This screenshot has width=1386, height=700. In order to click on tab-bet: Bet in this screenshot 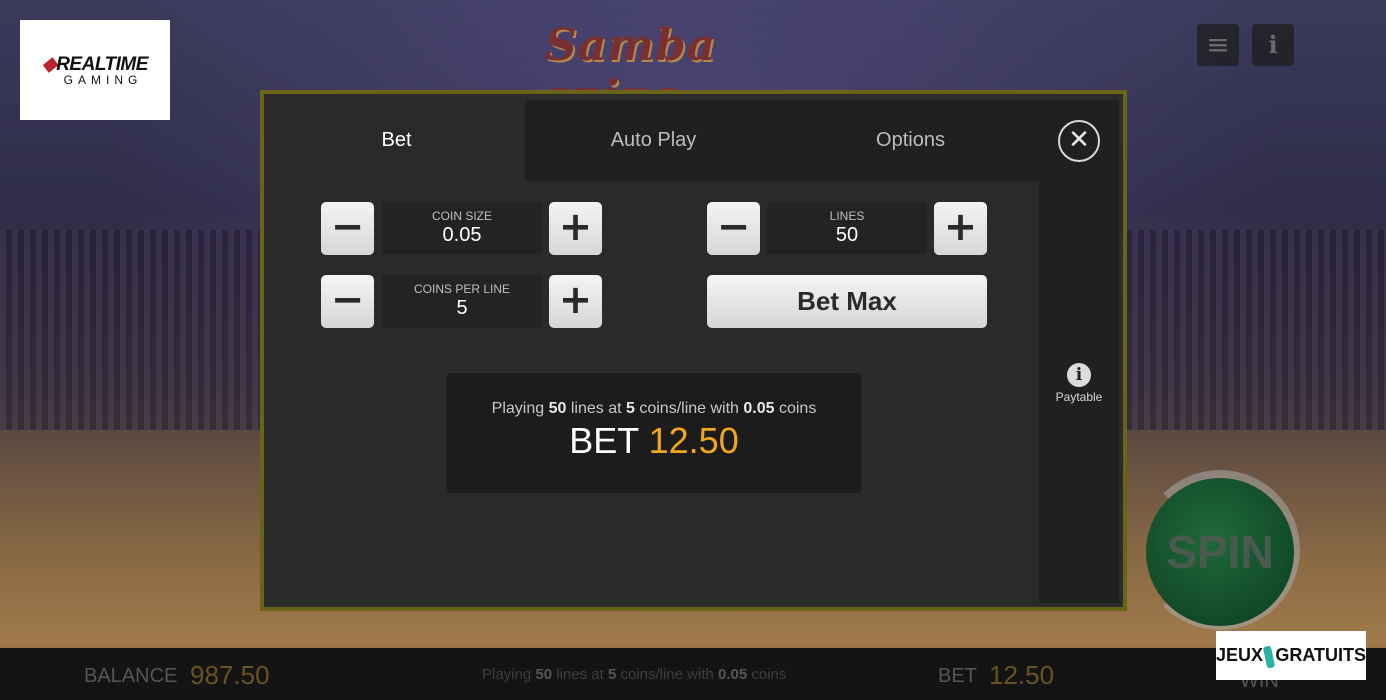, I will do `click(396, 140)`.